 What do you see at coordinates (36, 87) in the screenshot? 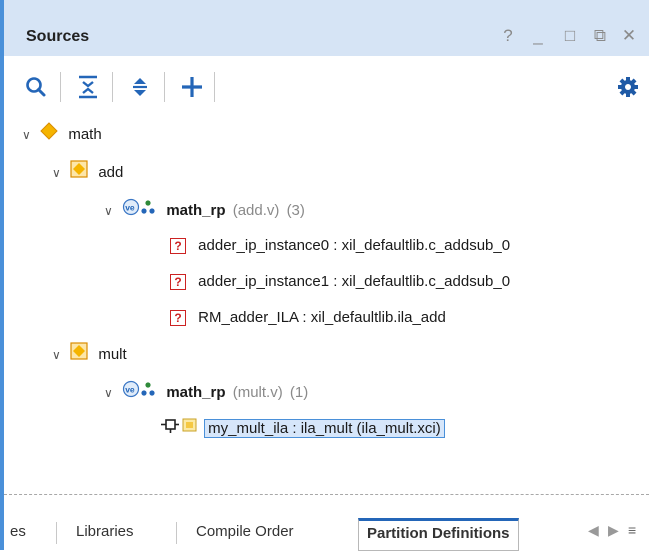
I see `search-icon` at bounding box center [36, 87].